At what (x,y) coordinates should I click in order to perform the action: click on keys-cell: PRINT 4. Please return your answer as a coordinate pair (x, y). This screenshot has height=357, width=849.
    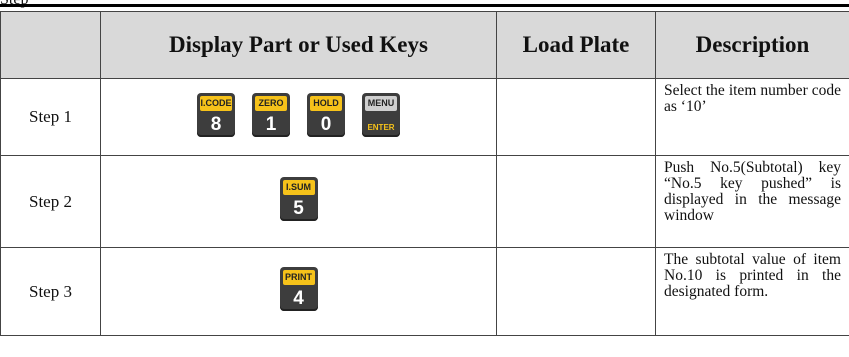
    Looking at the image, I should click on (298, 291).